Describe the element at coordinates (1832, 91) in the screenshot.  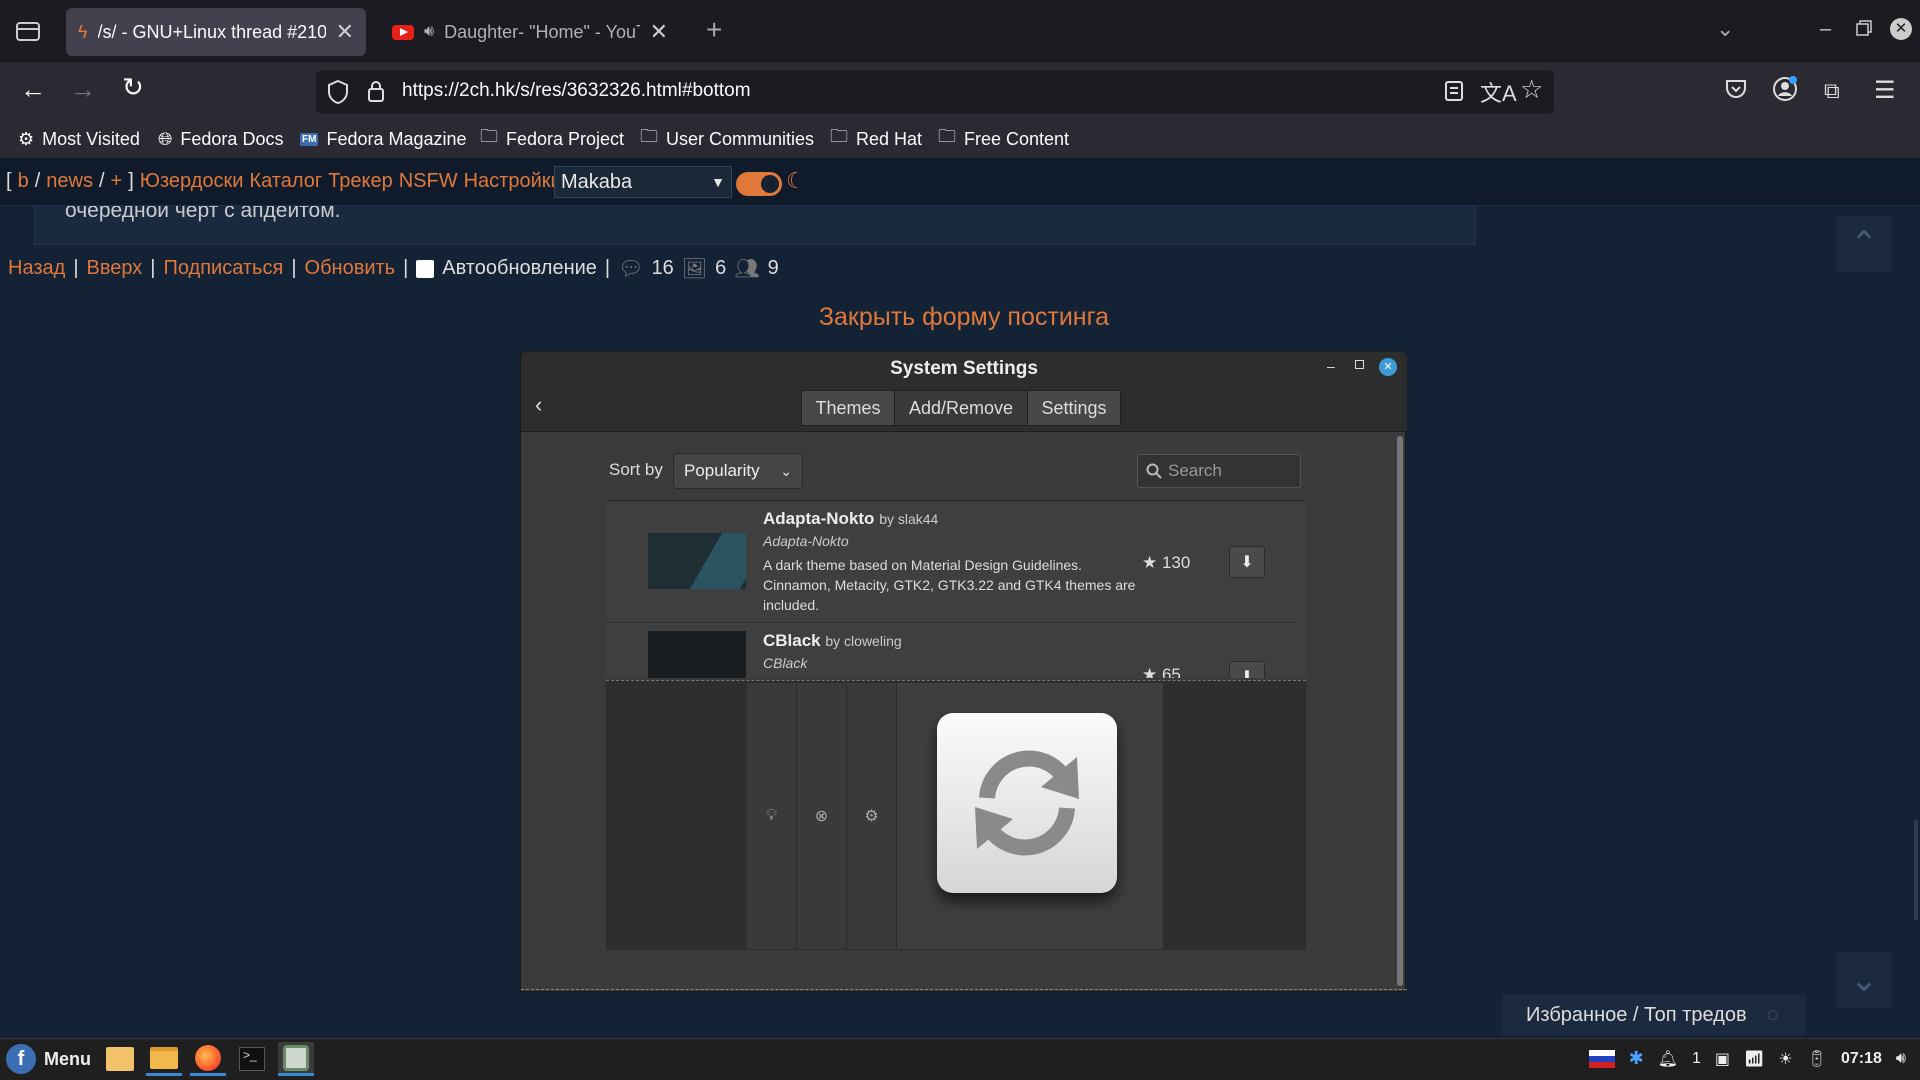
I see `extensions-icon: ⧉` at that location.